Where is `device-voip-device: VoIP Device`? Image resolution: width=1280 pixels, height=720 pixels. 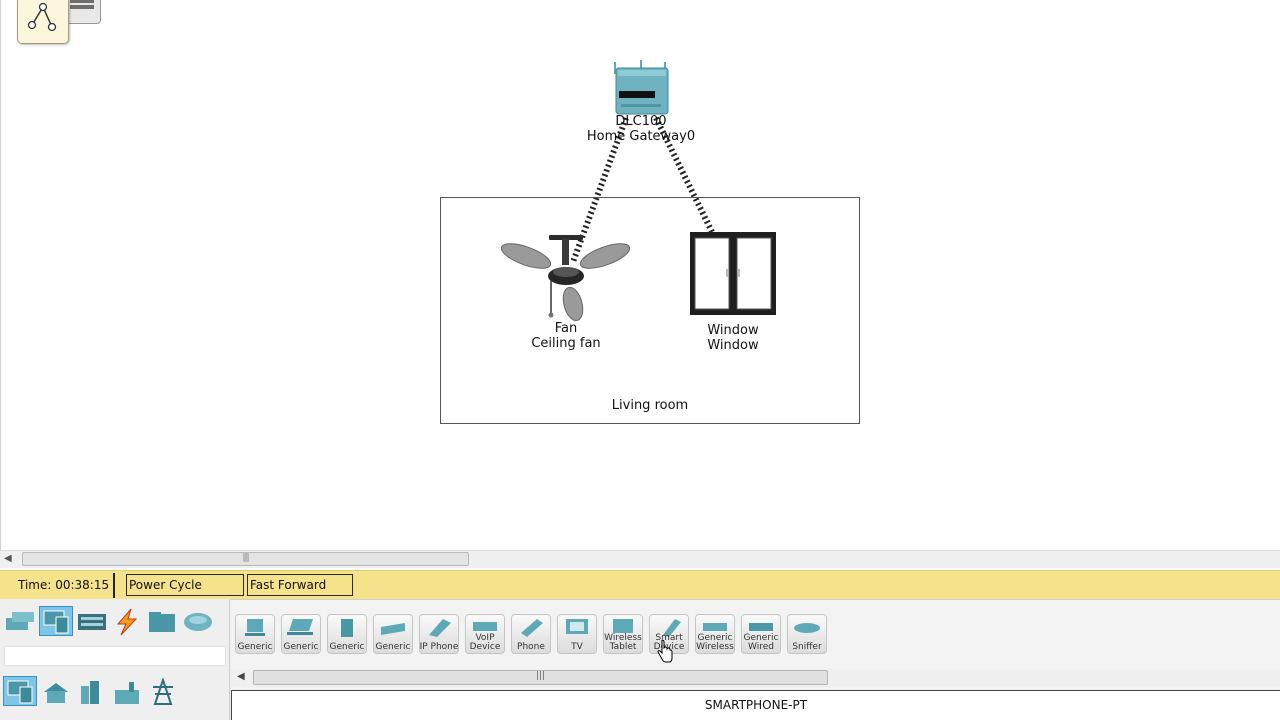 device-voip-device: VoIP Device is located at coordinates (485, 634).